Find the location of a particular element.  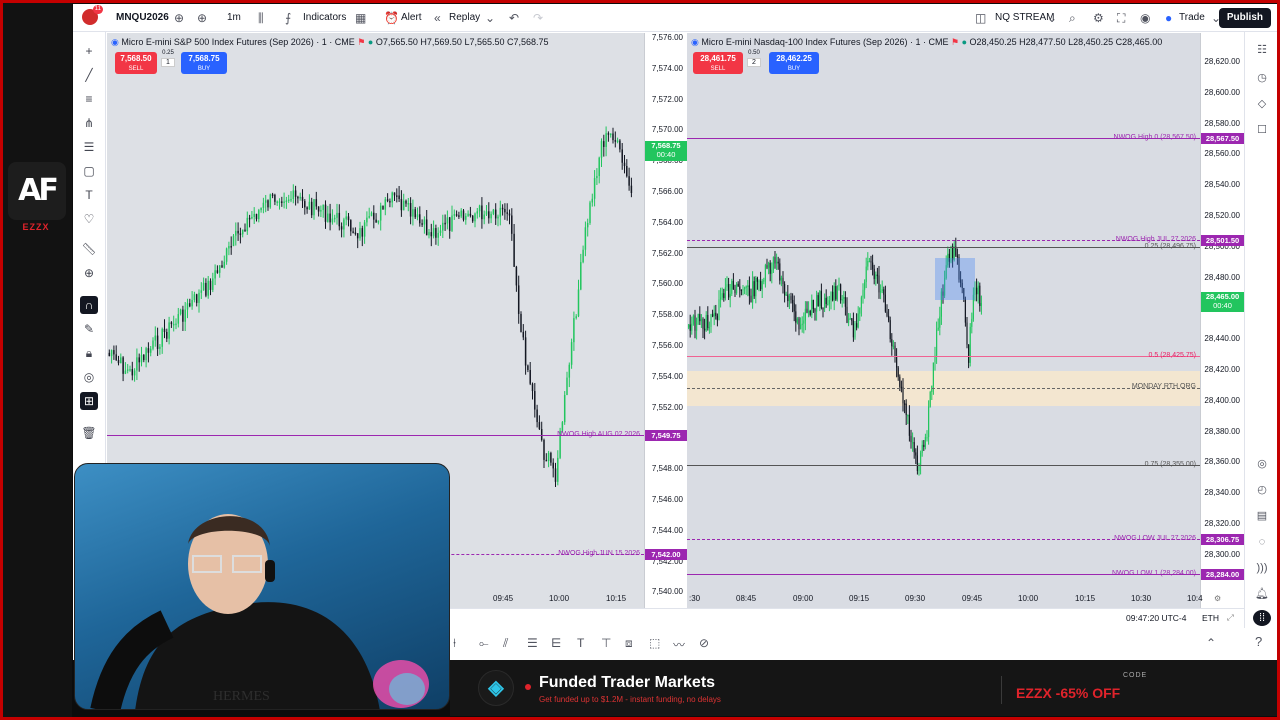

collapse-panel-icon: ⌃ is located at coordinates (1211, 643).